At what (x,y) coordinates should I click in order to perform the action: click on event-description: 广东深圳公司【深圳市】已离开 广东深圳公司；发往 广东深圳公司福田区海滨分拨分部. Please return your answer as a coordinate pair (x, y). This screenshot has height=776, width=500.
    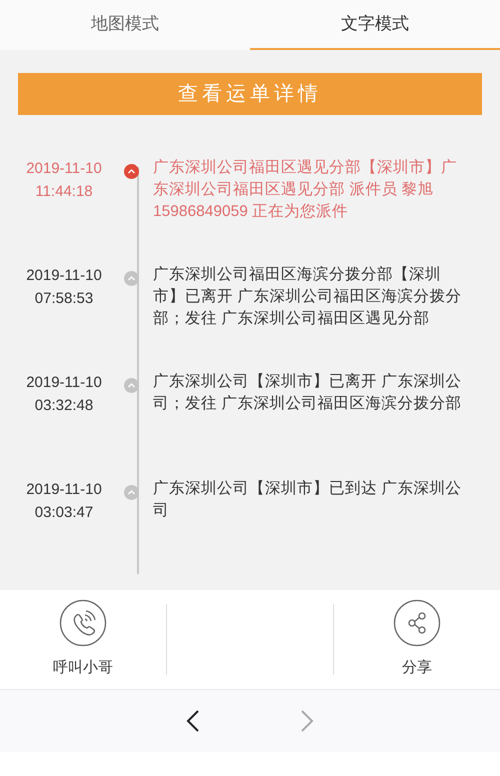
    Looking at the image, I should click on (307, 393).